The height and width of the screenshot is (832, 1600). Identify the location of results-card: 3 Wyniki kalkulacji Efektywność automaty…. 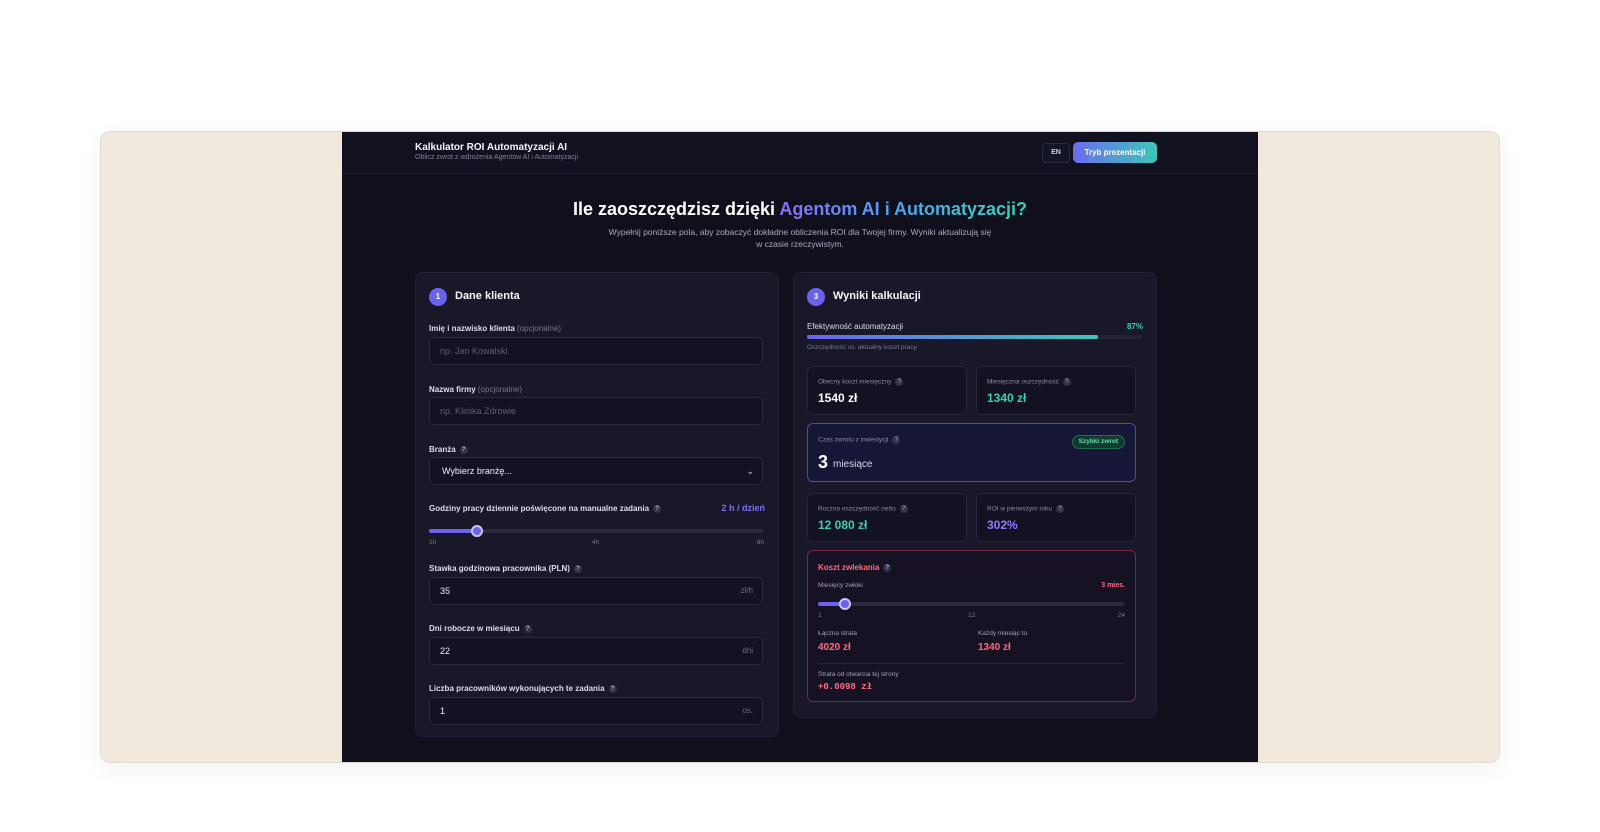
(975, 495).